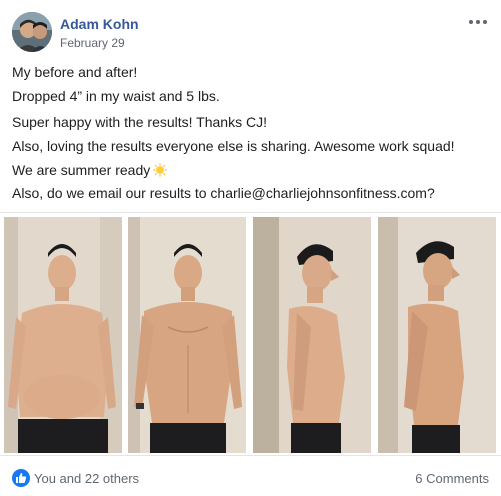 This screenshot has height=496, width=501. What do you see at coordinates (452, 478) in the screenshot?
I see `comments-count: 6 Comments` at bounding box center [452, 478].